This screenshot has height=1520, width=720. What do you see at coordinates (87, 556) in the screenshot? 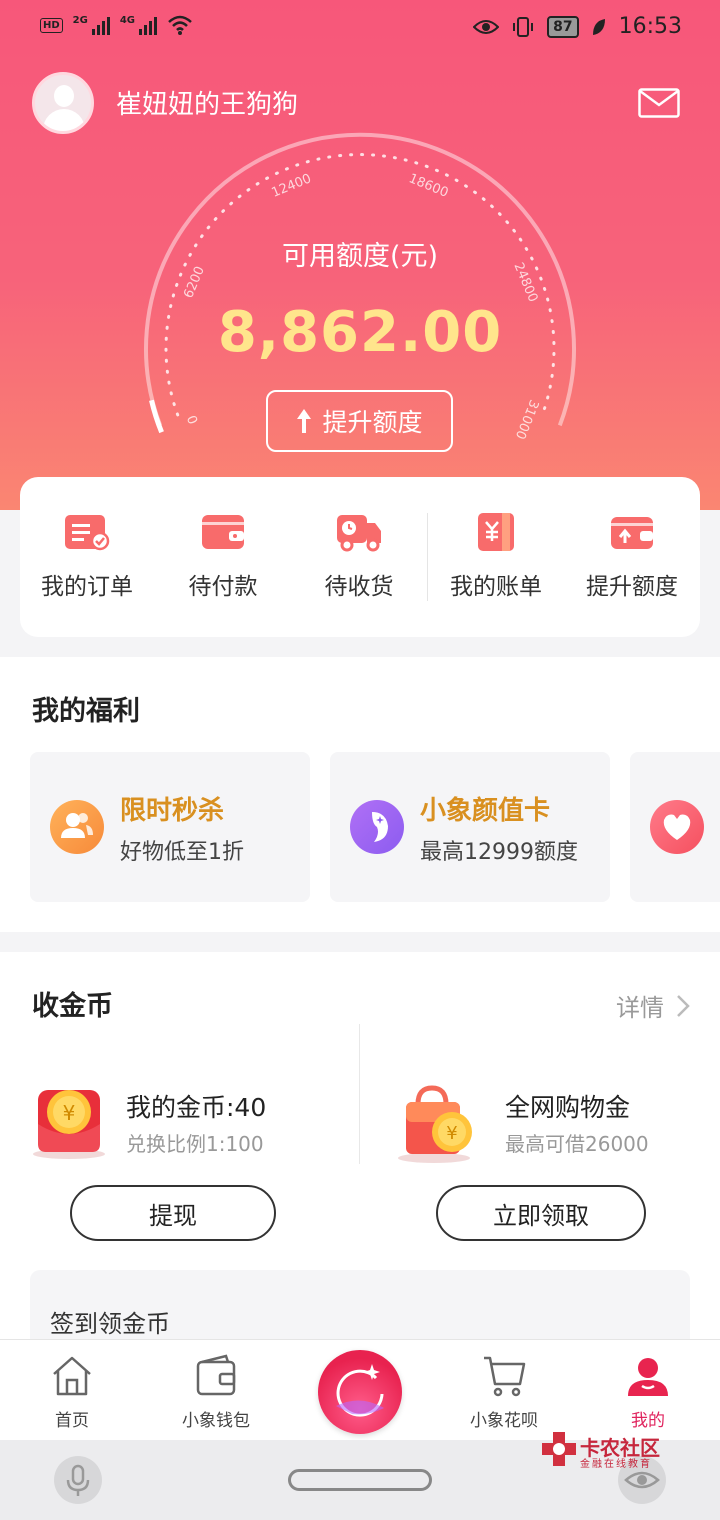
I see `quick-item-orders: 我的订单` at bounding box center [87, 556].